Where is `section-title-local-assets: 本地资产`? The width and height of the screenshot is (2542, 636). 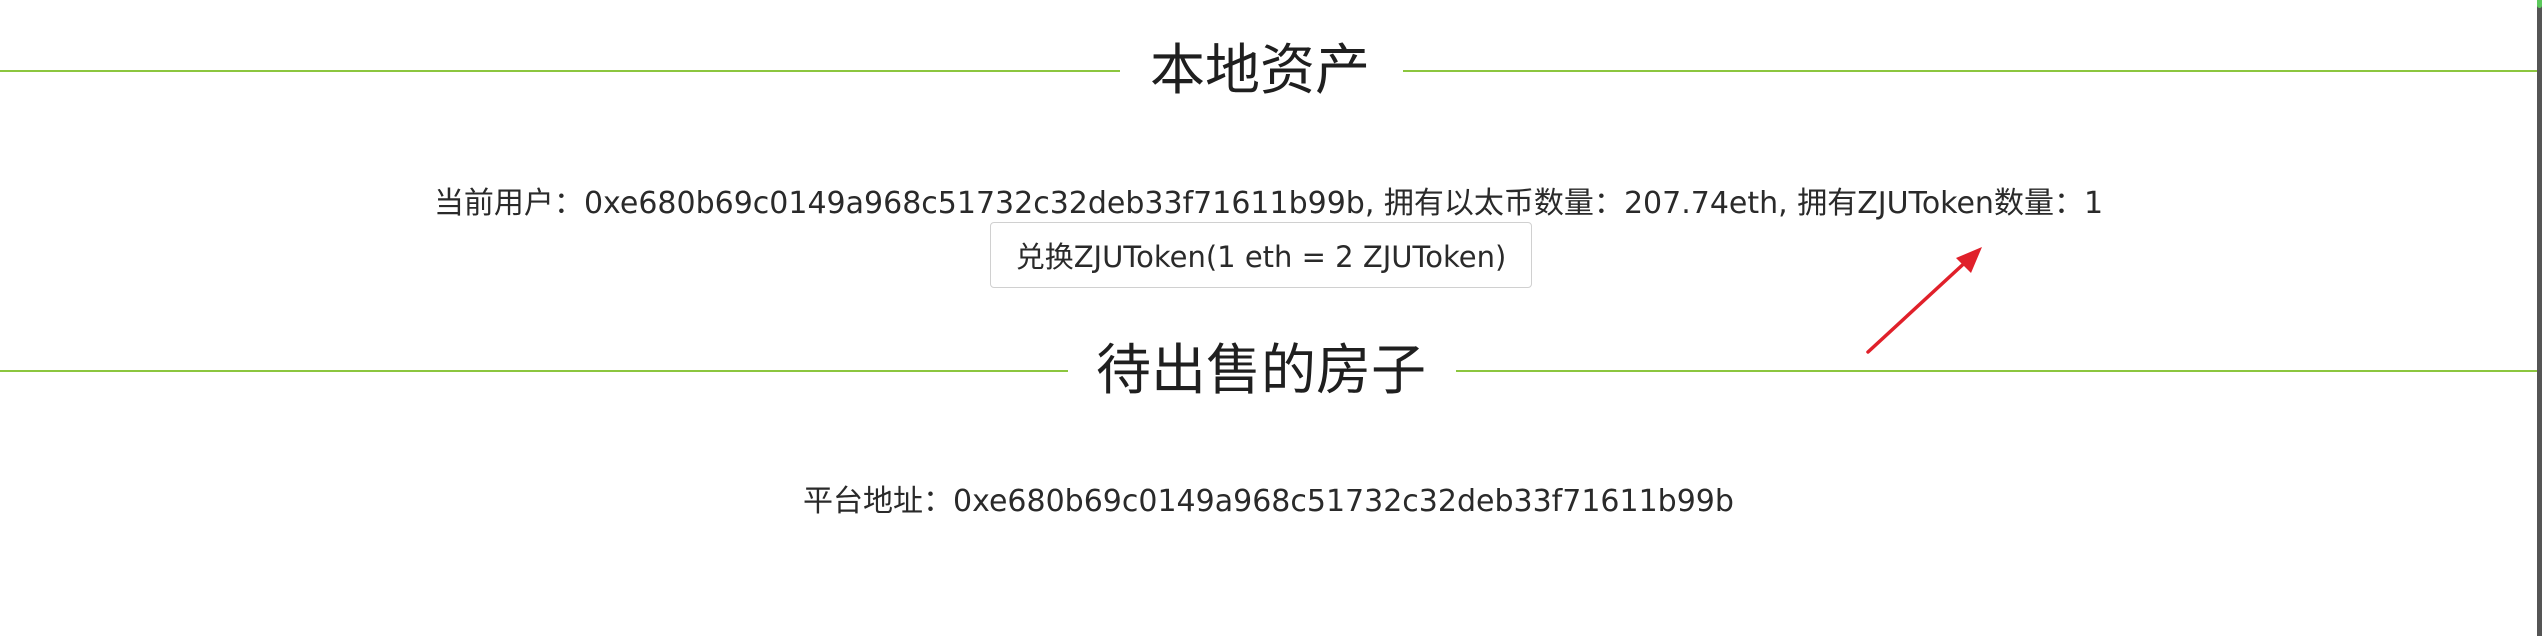
section-title-local-assets: 本地资产 is located at coordinates (1259, 70).